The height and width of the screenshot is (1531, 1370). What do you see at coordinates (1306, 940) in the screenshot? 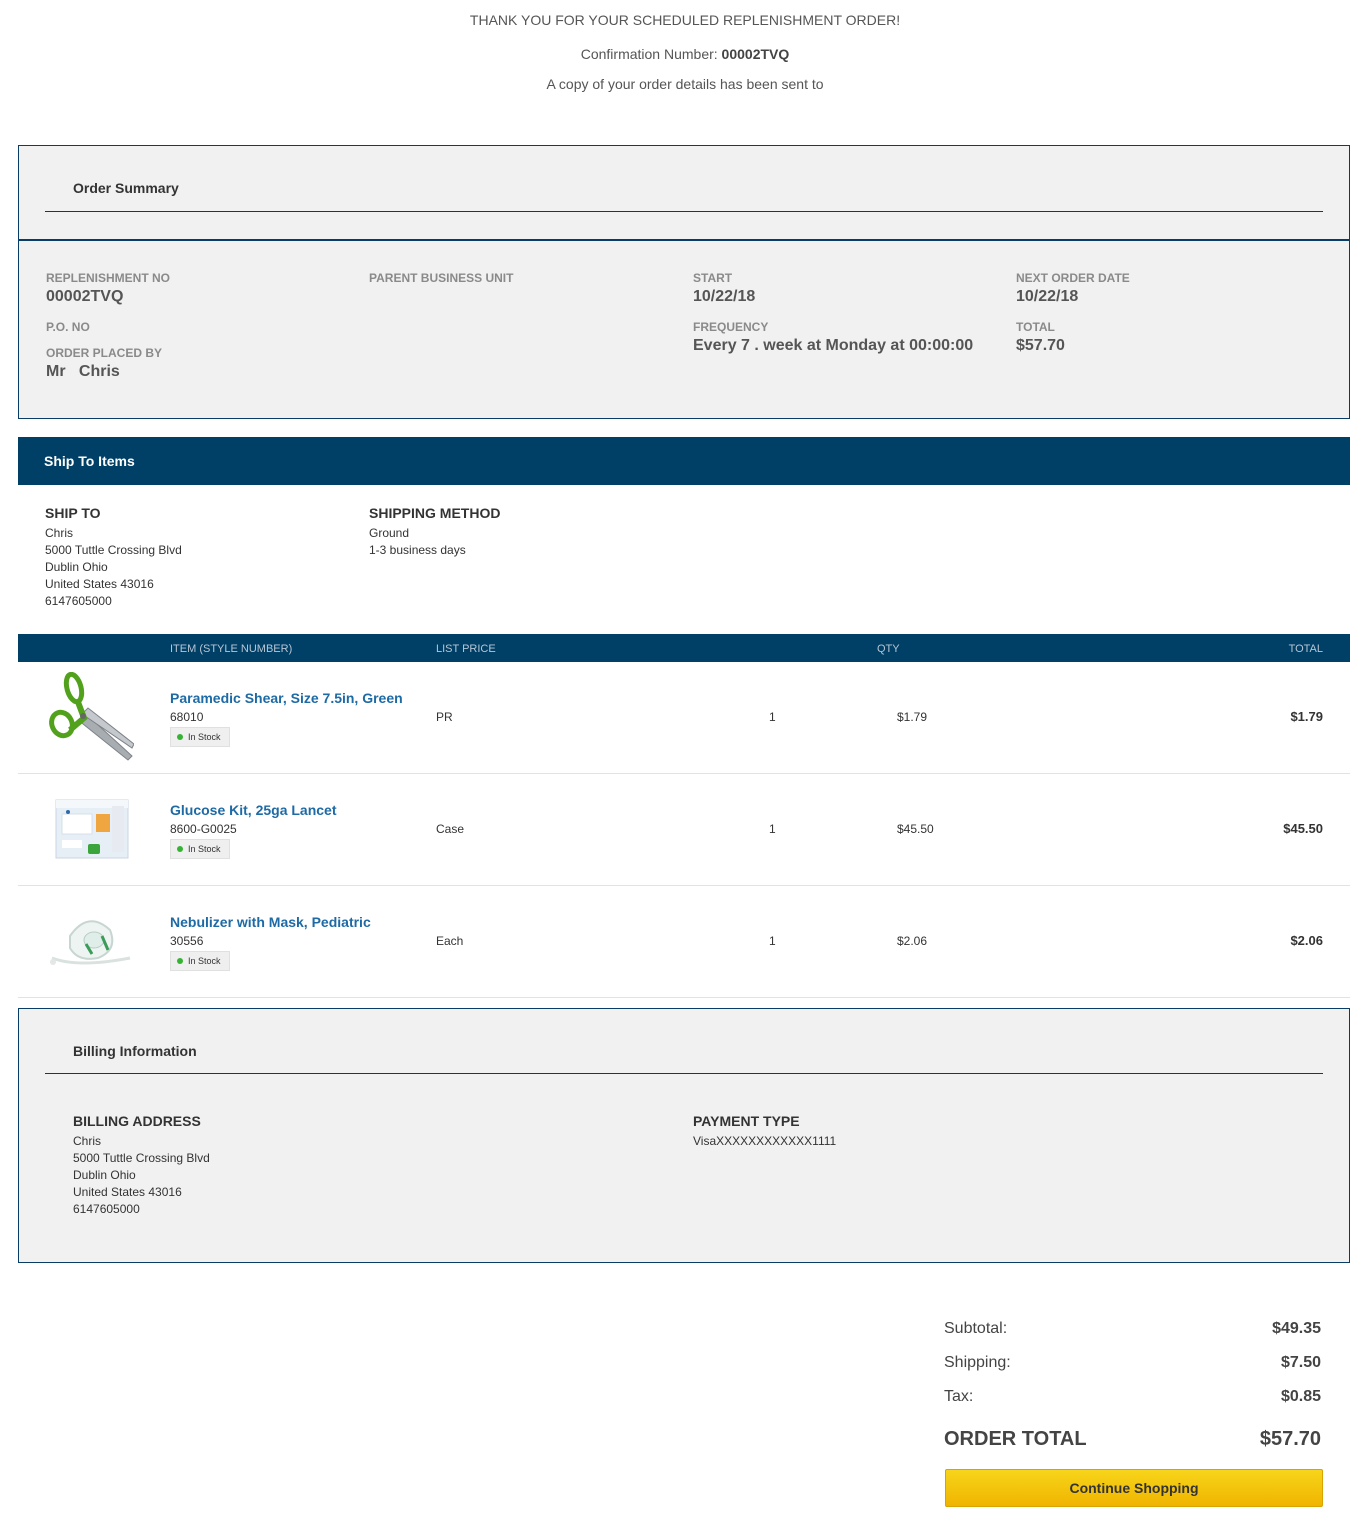
I see `item-total: $2.06` at bounding box center [1306, 940].